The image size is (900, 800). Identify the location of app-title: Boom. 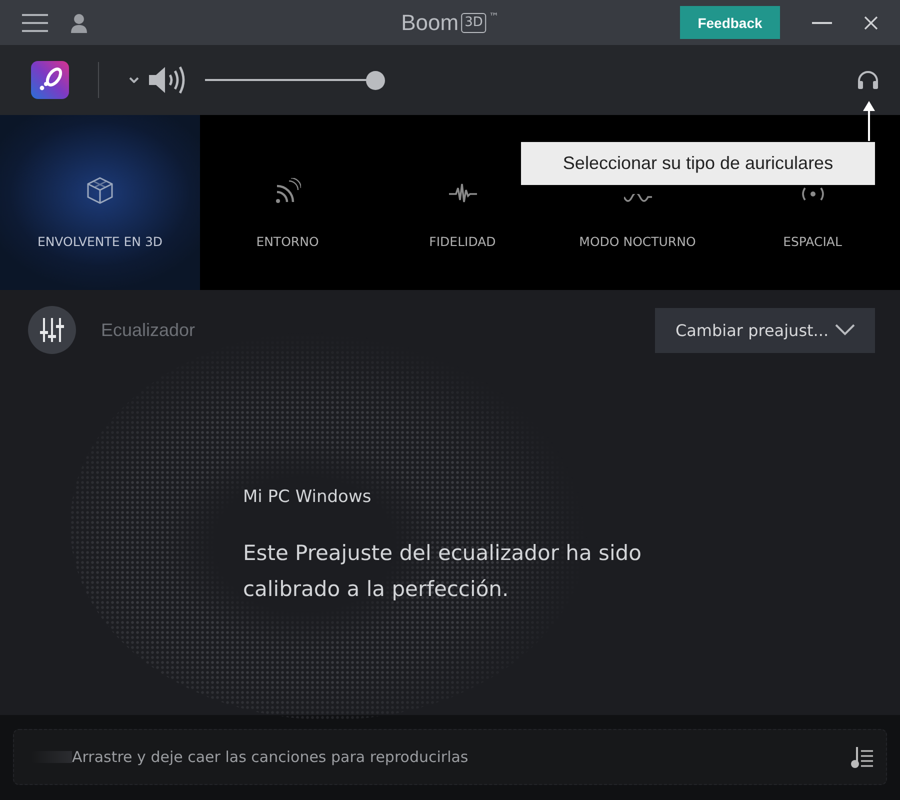
(430, 23).